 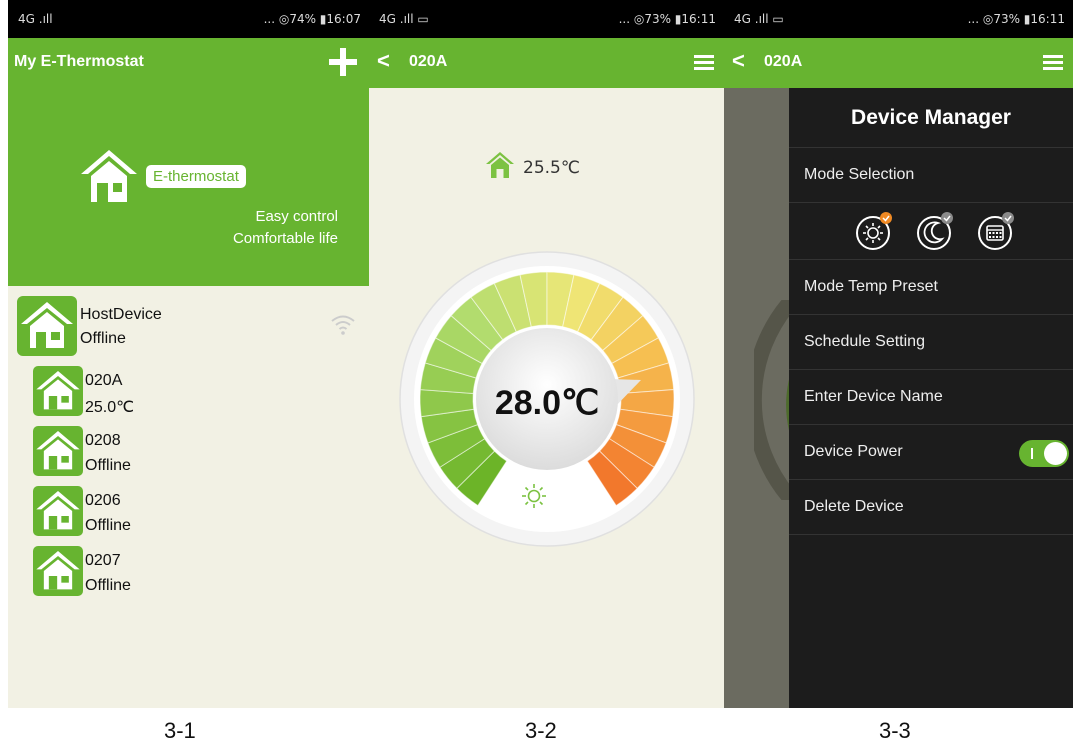 What do you see at coordinates (35, 19) in the screenshot?
I see `status-signal: 4G .ıll` at bounding box center [35, 19].